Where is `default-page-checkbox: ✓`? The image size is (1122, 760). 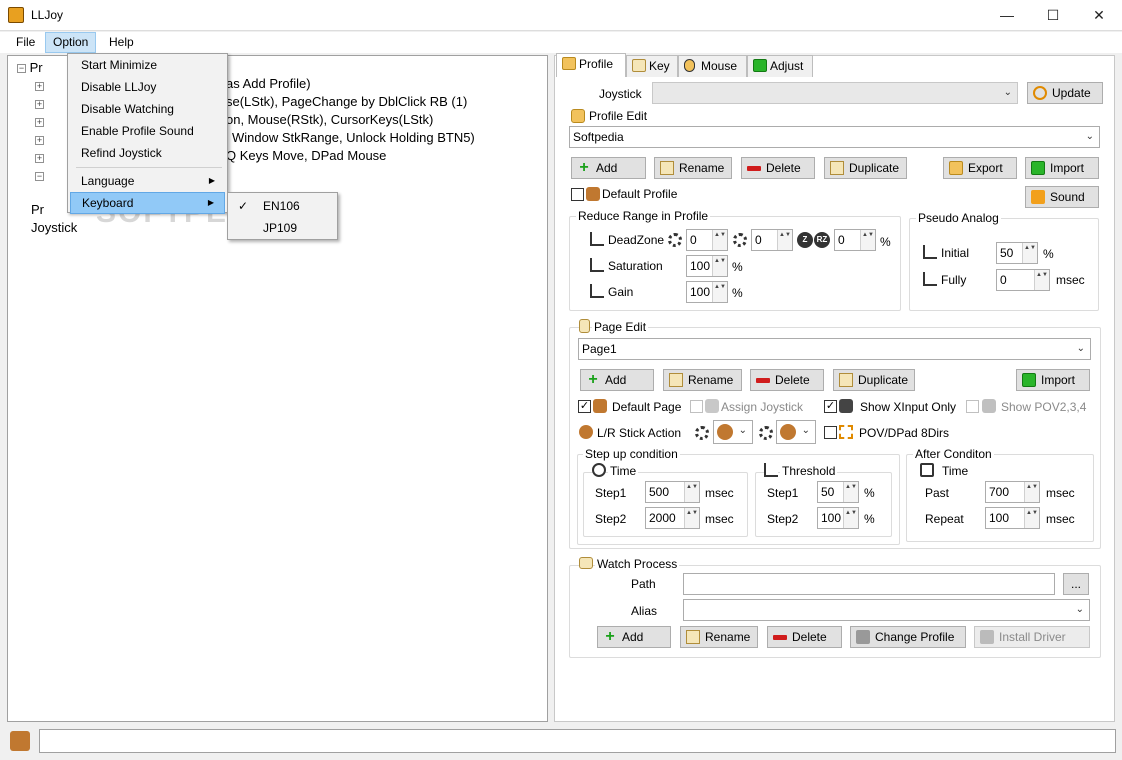
default-page-checkbox: ✓ is located at coordinates (584, 406).